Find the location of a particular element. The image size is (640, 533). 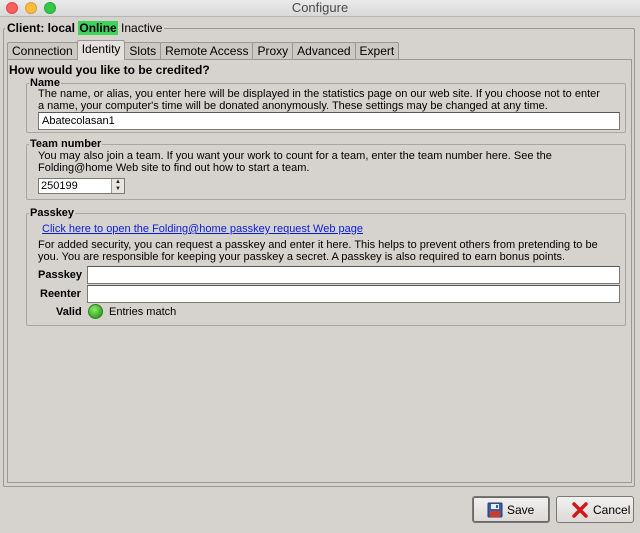

floppy-disk-icon is located at coordinates (495, 509).